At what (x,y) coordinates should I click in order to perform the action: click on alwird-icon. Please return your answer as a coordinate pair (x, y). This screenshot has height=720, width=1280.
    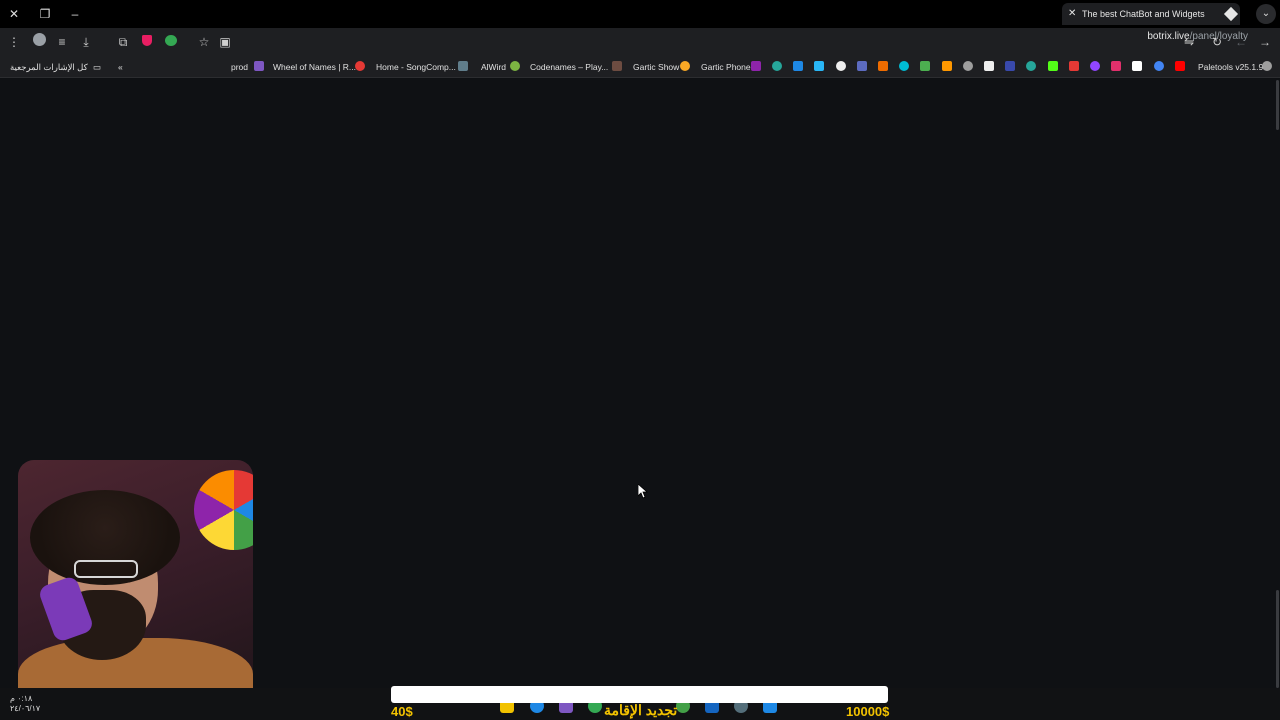
    Looking at the image, I should click on (515, 66).